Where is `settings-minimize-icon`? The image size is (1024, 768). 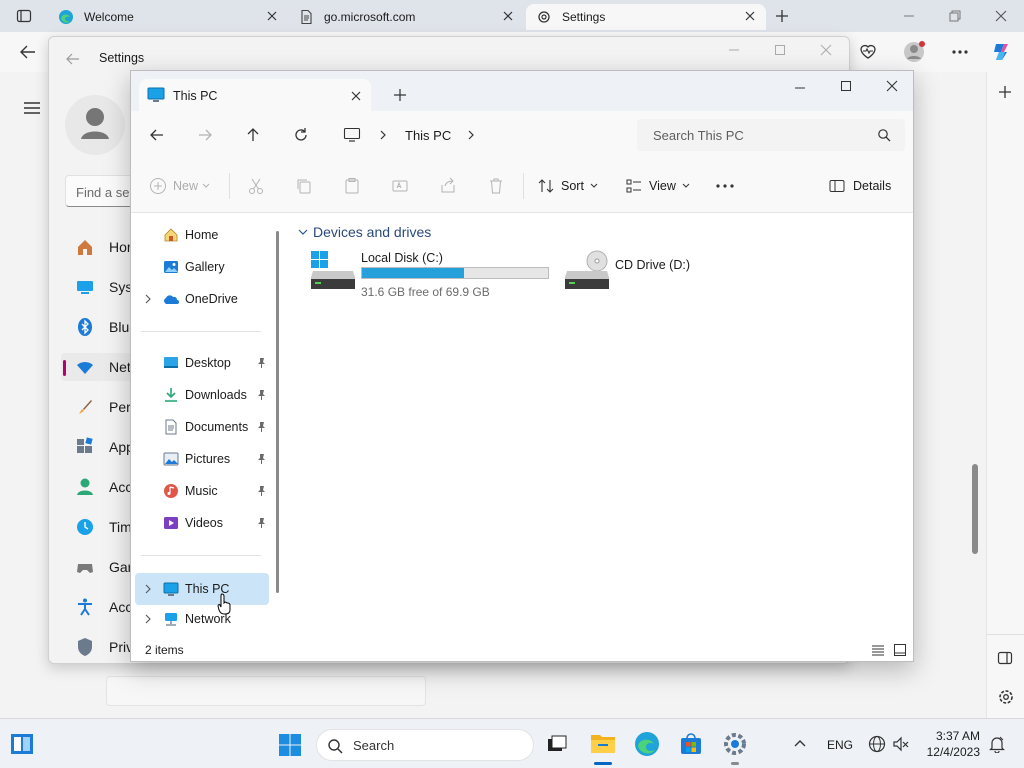 settings-minimize-icon is located at coordinates (734, 50).